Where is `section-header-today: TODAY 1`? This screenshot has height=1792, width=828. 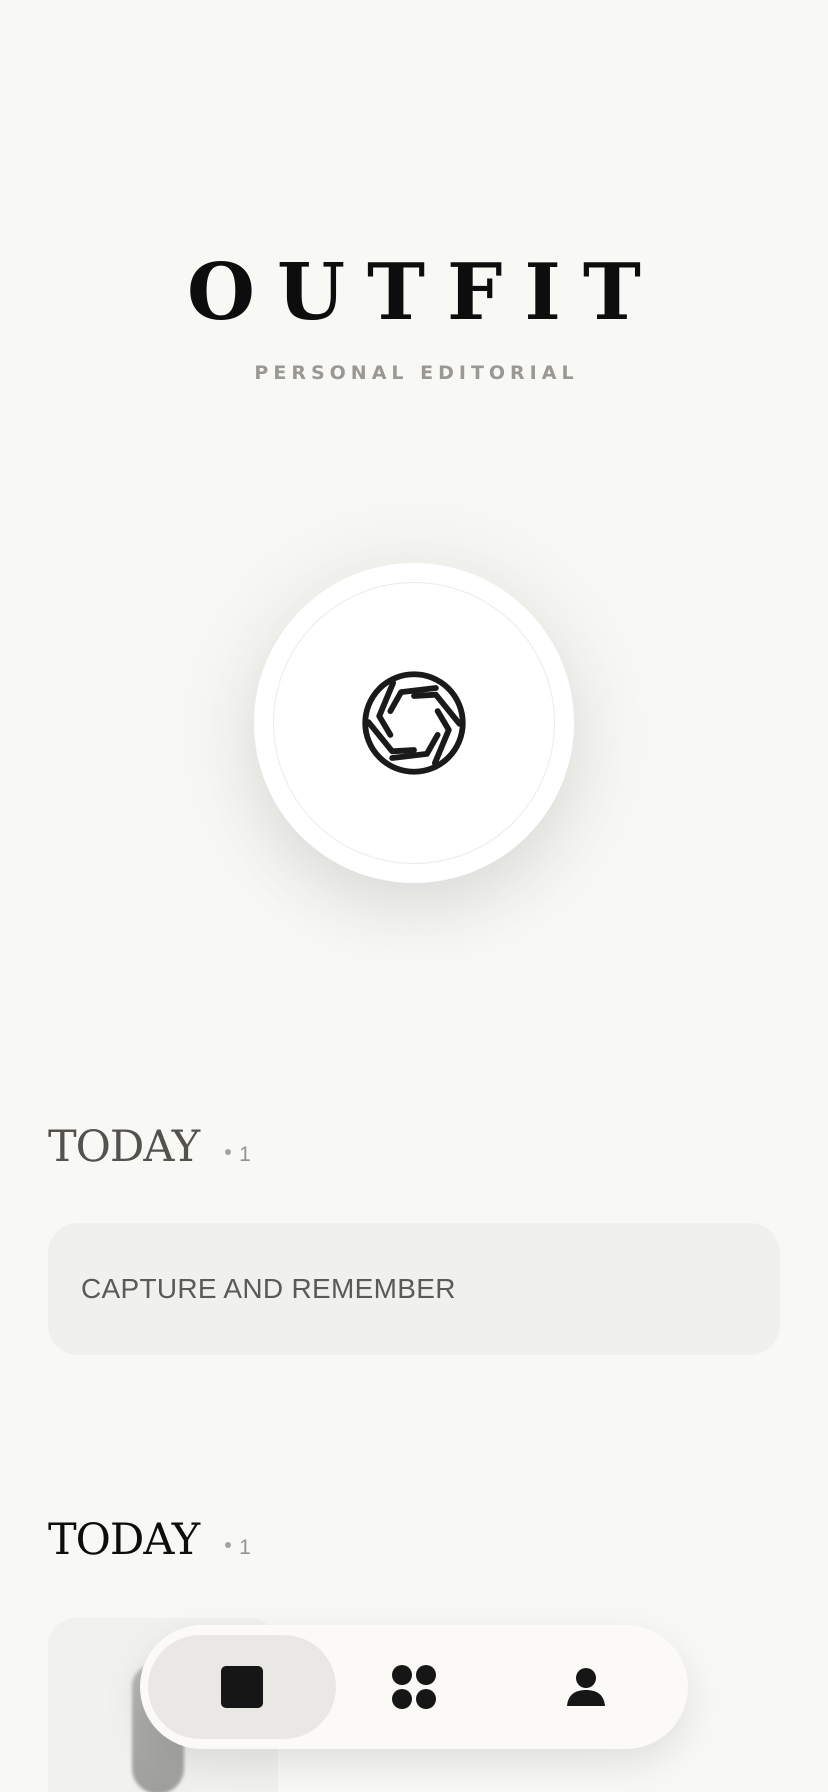 section-header-today: TODAY 1 is located at coordinates (149, 1147).